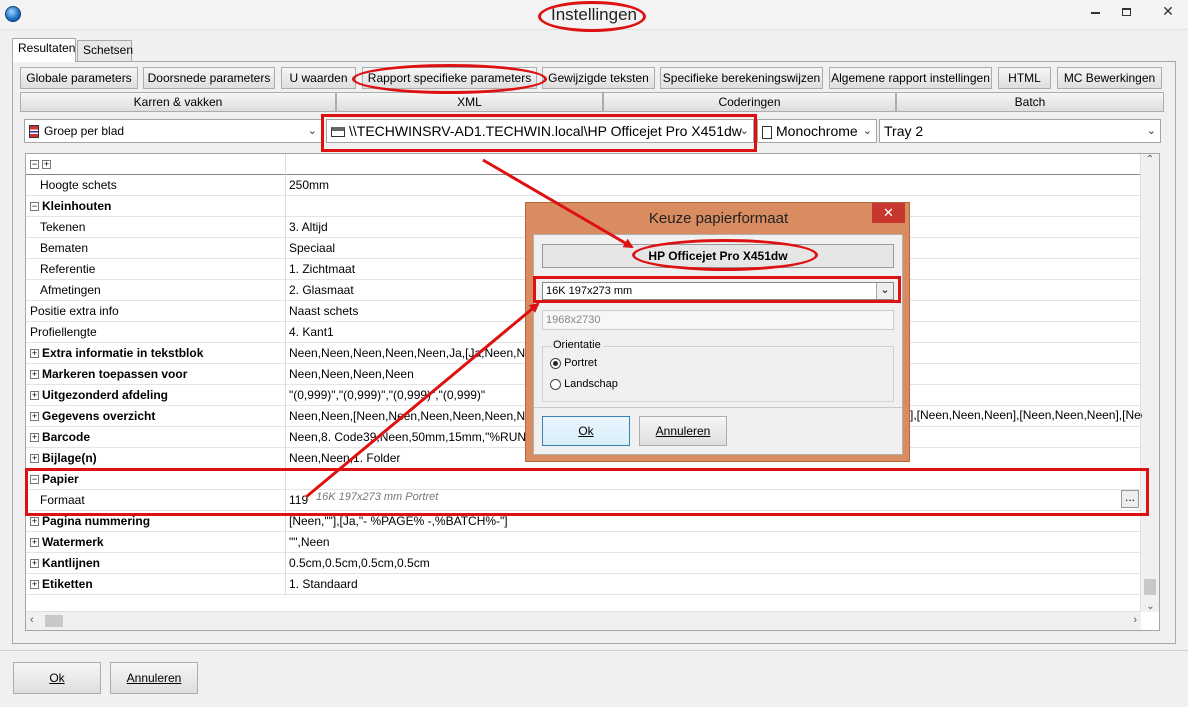  Describe the element at coordinates (67, 584) in the screenshot. I see `property-name-label: Etiketten` at that location.